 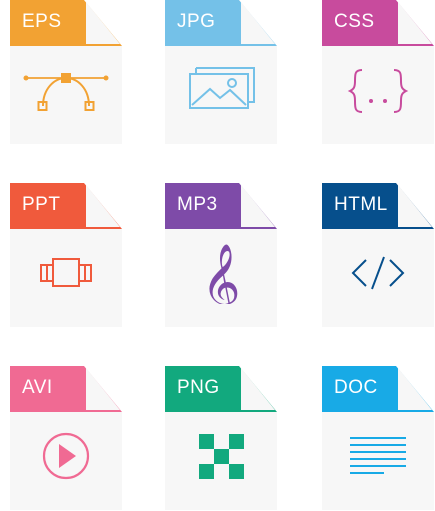 I want to click on file-ppt-label: PPT, so click(x=41, y=204).